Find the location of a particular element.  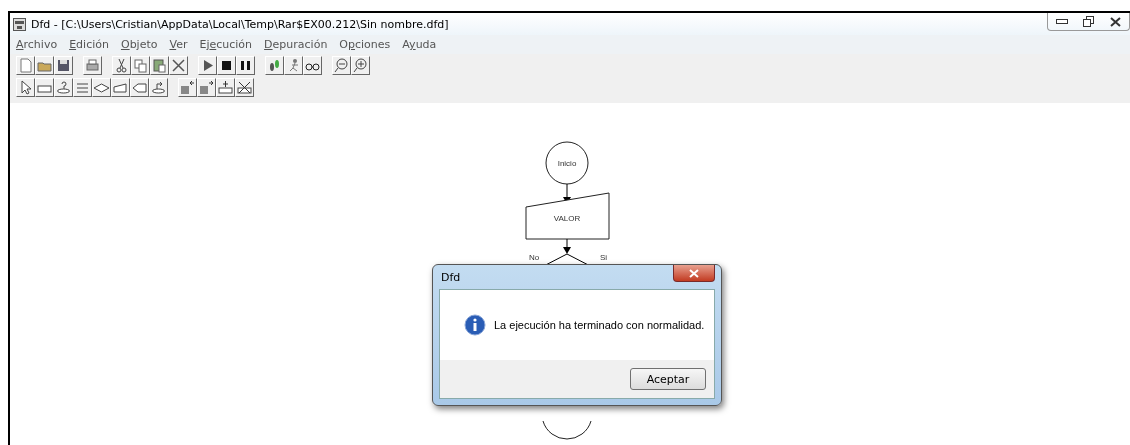

print-tool-button is located at coordinates (92, 65).